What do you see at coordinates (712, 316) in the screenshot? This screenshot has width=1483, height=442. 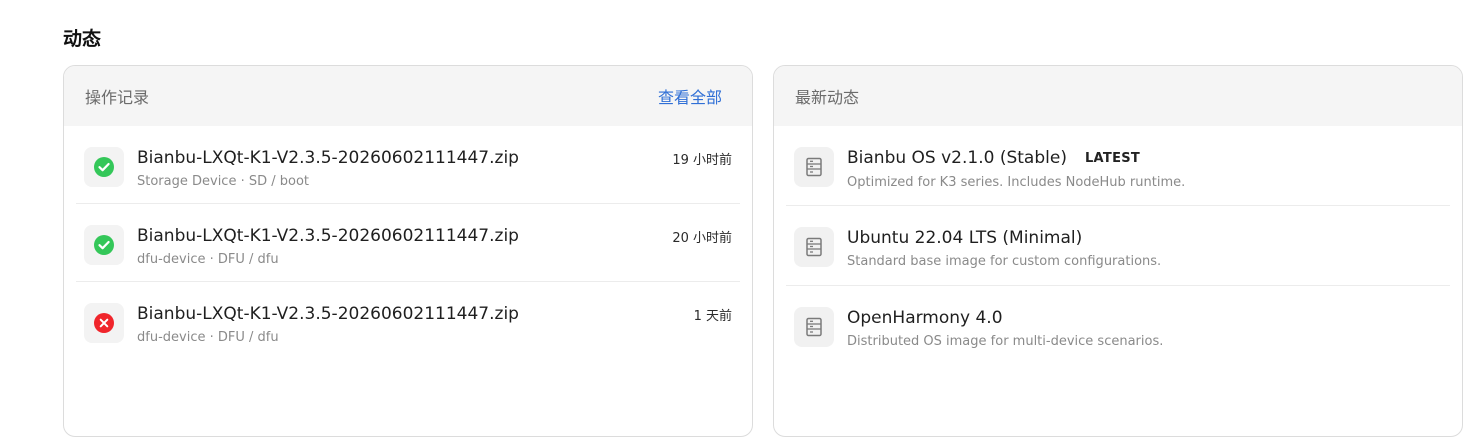 I see `operation-time: 1 天前` at bounding box center [712, 316].